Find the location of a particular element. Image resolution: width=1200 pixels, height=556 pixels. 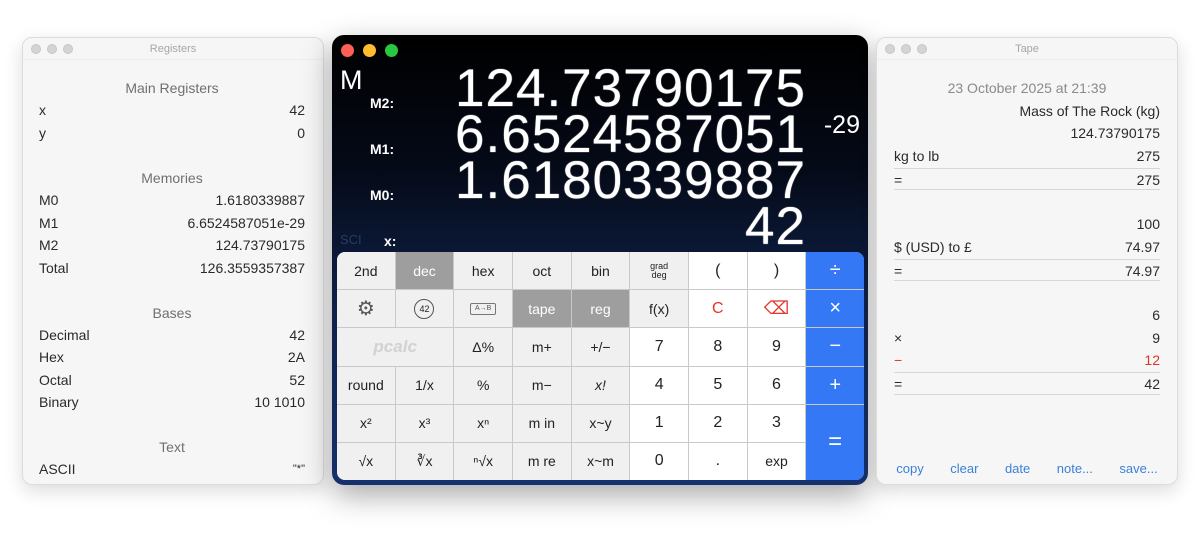

equals-key: = is located at coordinates (835, 442).